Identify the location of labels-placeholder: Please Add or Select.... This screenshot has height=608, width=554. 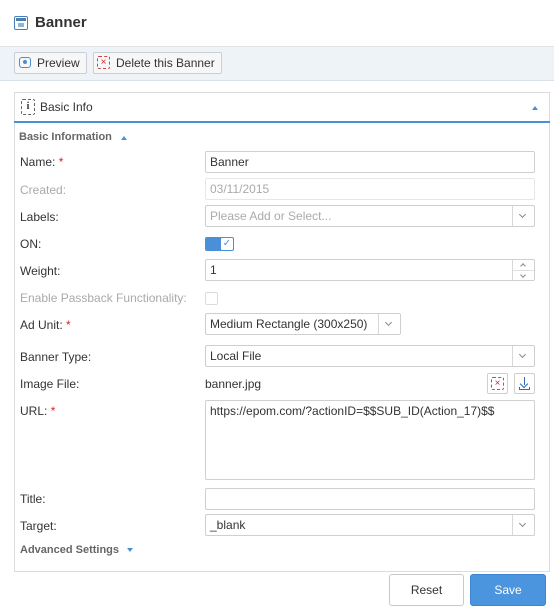
(271, 216).